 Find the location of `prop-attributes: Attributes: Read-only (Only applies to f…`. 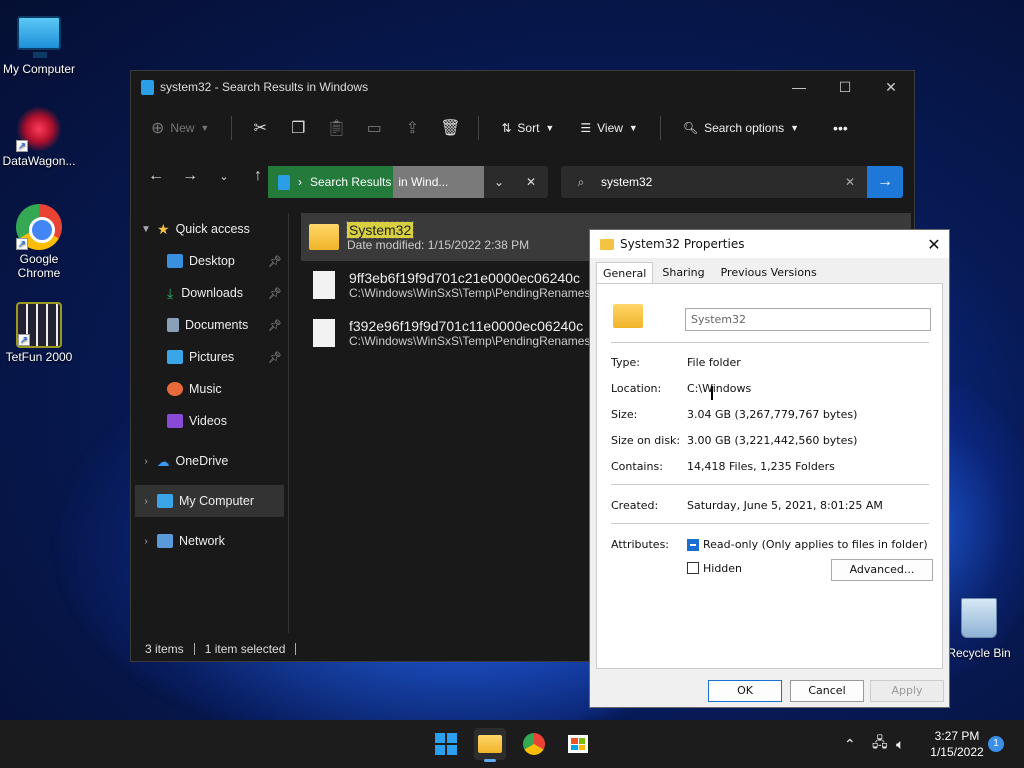

prop-attributes: Attributes: Read-only (Only applies to f… is located at coordinates (769, 544).